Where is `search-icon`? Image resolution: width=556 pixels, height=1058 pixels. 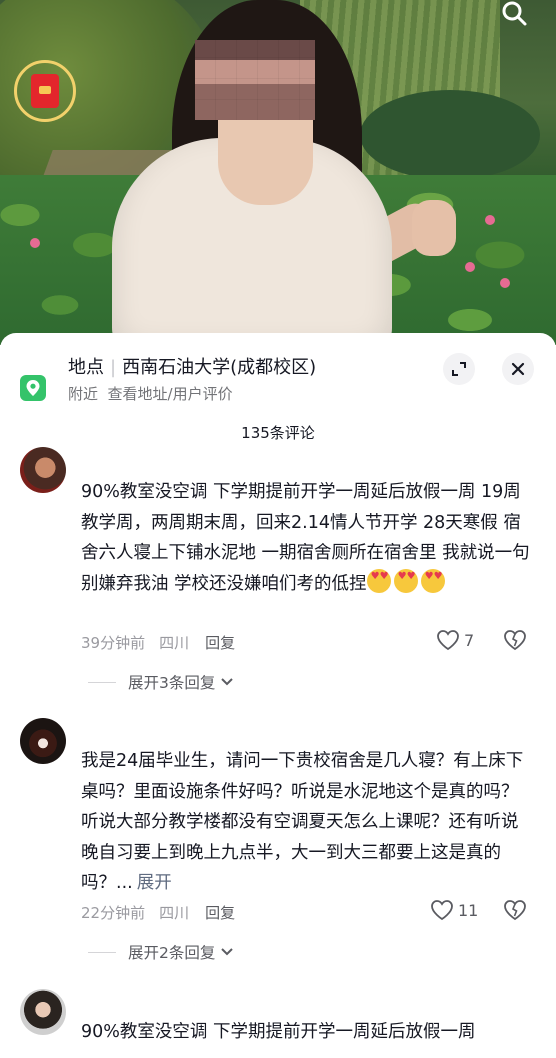
search-icon is located at coordinates (514, 13).